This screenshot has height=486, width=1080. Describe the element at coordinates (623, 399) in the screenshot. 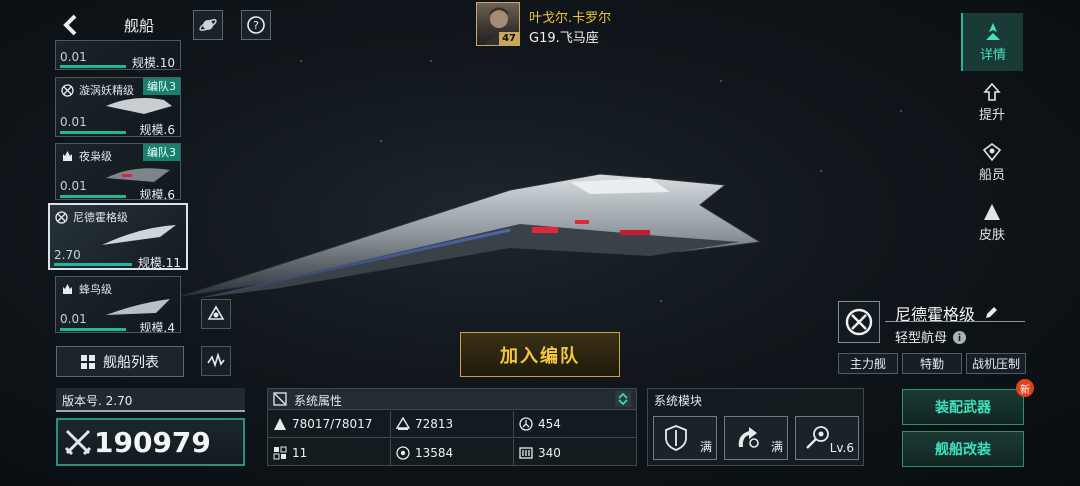

I see `expand-toggle-icon` at that location.